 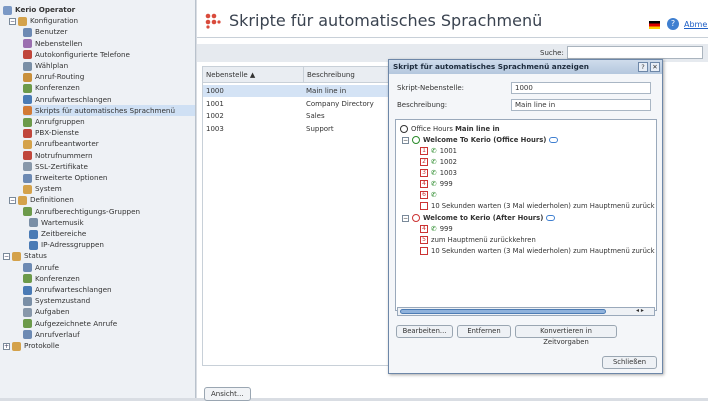 What do you see at coordinates (72, 245) in the screenshot?
I see `sidebar-item-label: IP-Adressgruppen` at bounding box center [72, 245].